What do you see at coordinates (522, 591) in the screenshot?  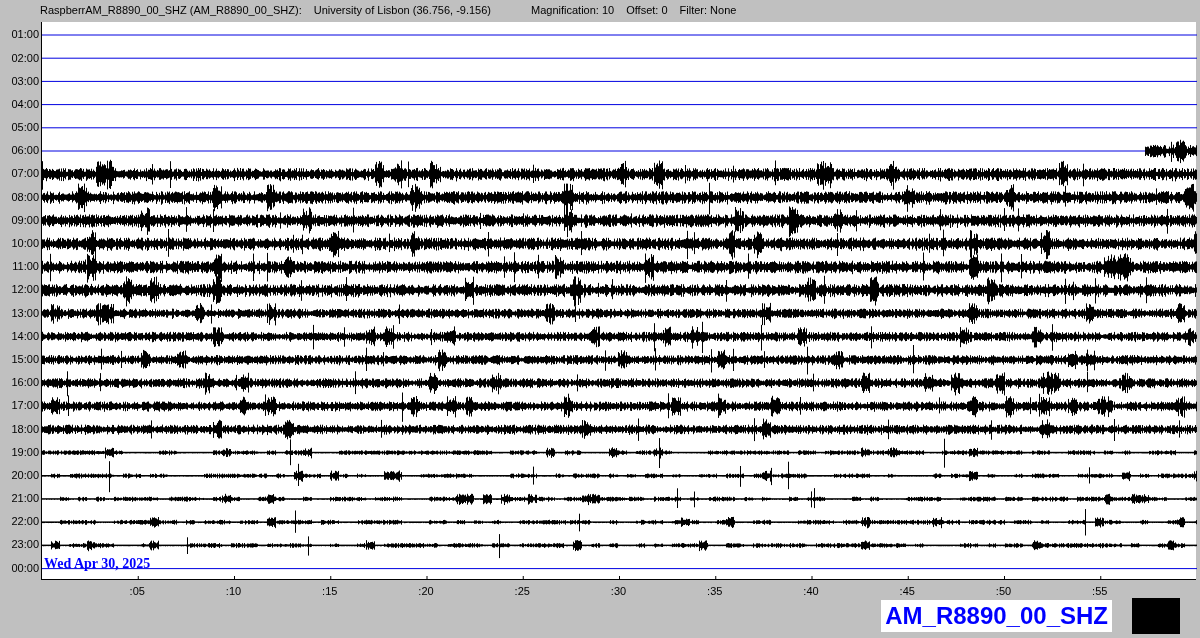 I see `time-tick-label: :25` at bounding box center [522, 591].